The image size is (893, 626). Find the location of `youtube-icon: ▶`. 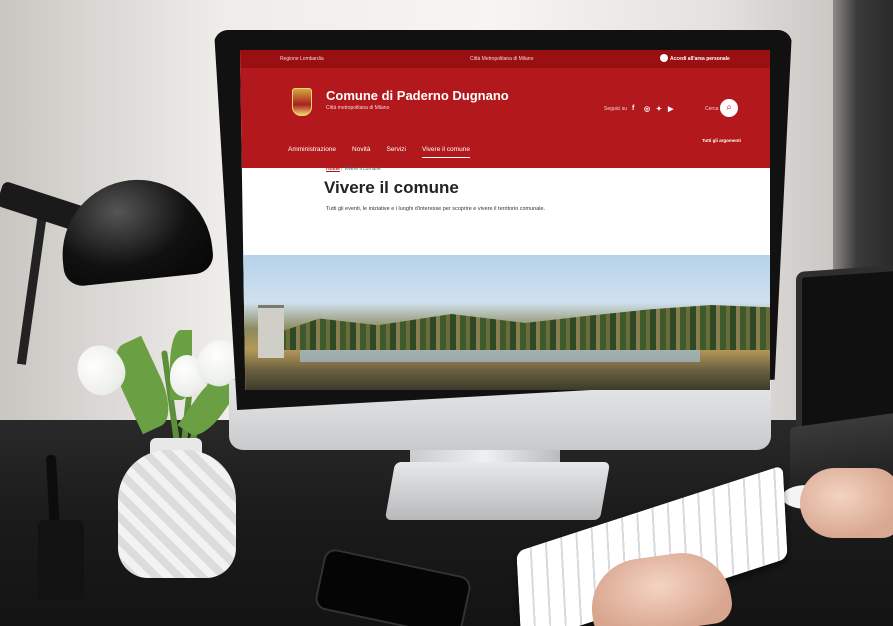

youtube-icon: ▶ is located at coordinates (670, 109).